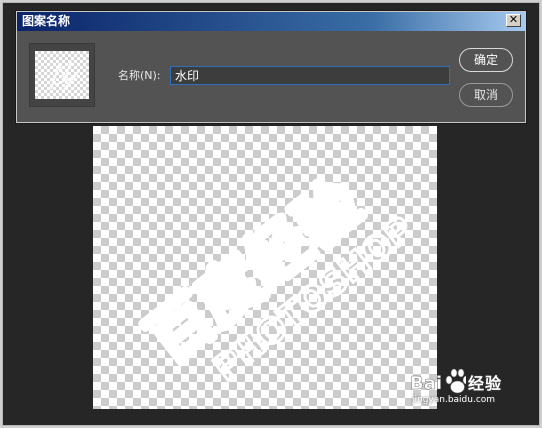 The image size is (542, 428). Describe the element at coordinates (271, 21) in the screenshot. I see `dialog-titlebar: 图案名称 ✕` at that location.